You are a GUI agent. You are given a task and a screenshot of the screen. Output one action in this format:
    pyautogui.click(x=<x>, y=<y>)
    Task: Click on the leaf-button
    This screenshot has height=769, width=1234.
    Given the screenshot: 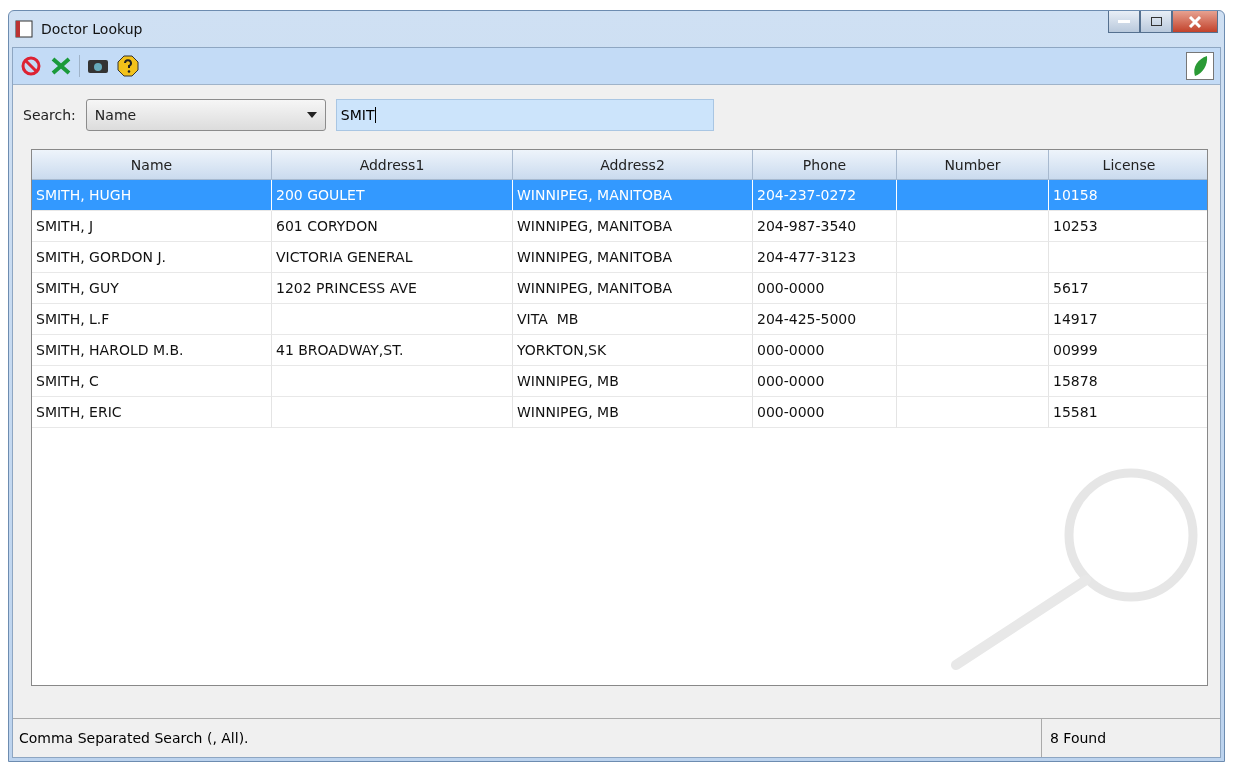 What is the action you would take?
    pyautogui.click(x=1200, y=66)
    